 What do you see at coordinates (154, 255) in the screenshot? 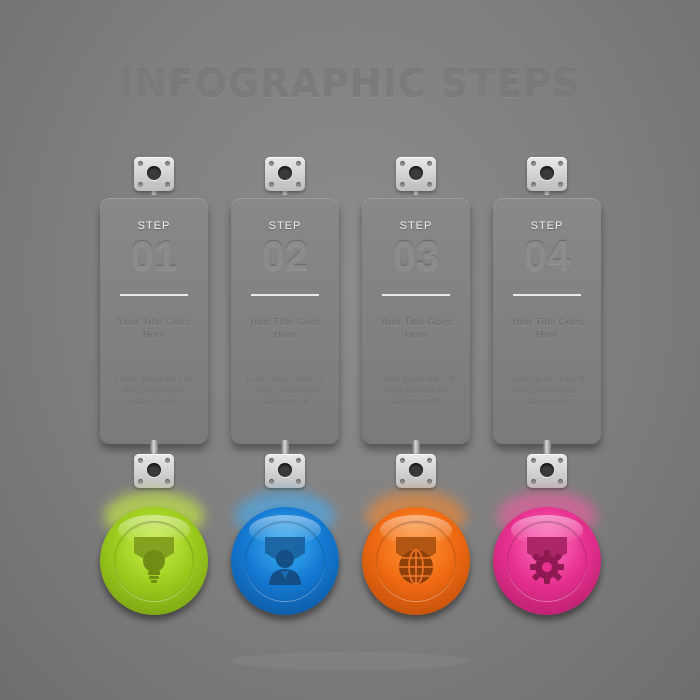
I see `step-number: 01` at bounding box center [154, 255].